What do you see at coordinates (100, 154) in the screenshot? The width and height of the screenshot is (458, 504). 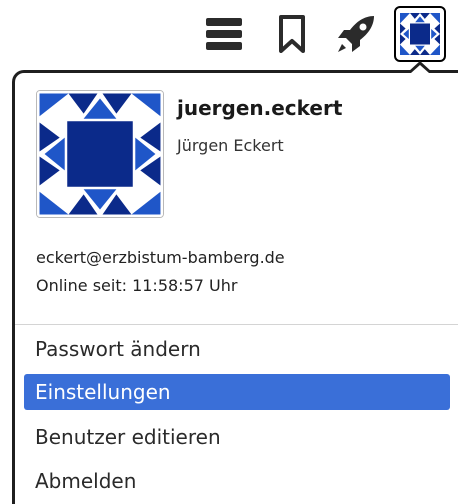 I see `profile-avatar` at bounding box center [100, 154].